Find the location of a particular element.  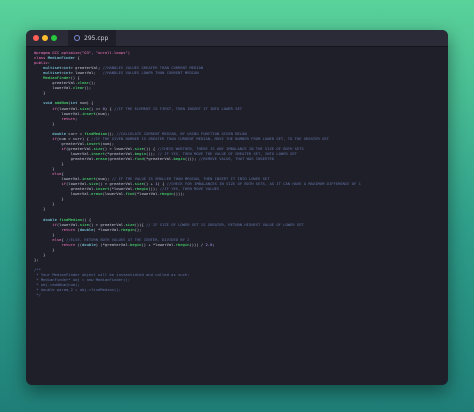

cpp-file-icon is located at coordinates (77, 38).